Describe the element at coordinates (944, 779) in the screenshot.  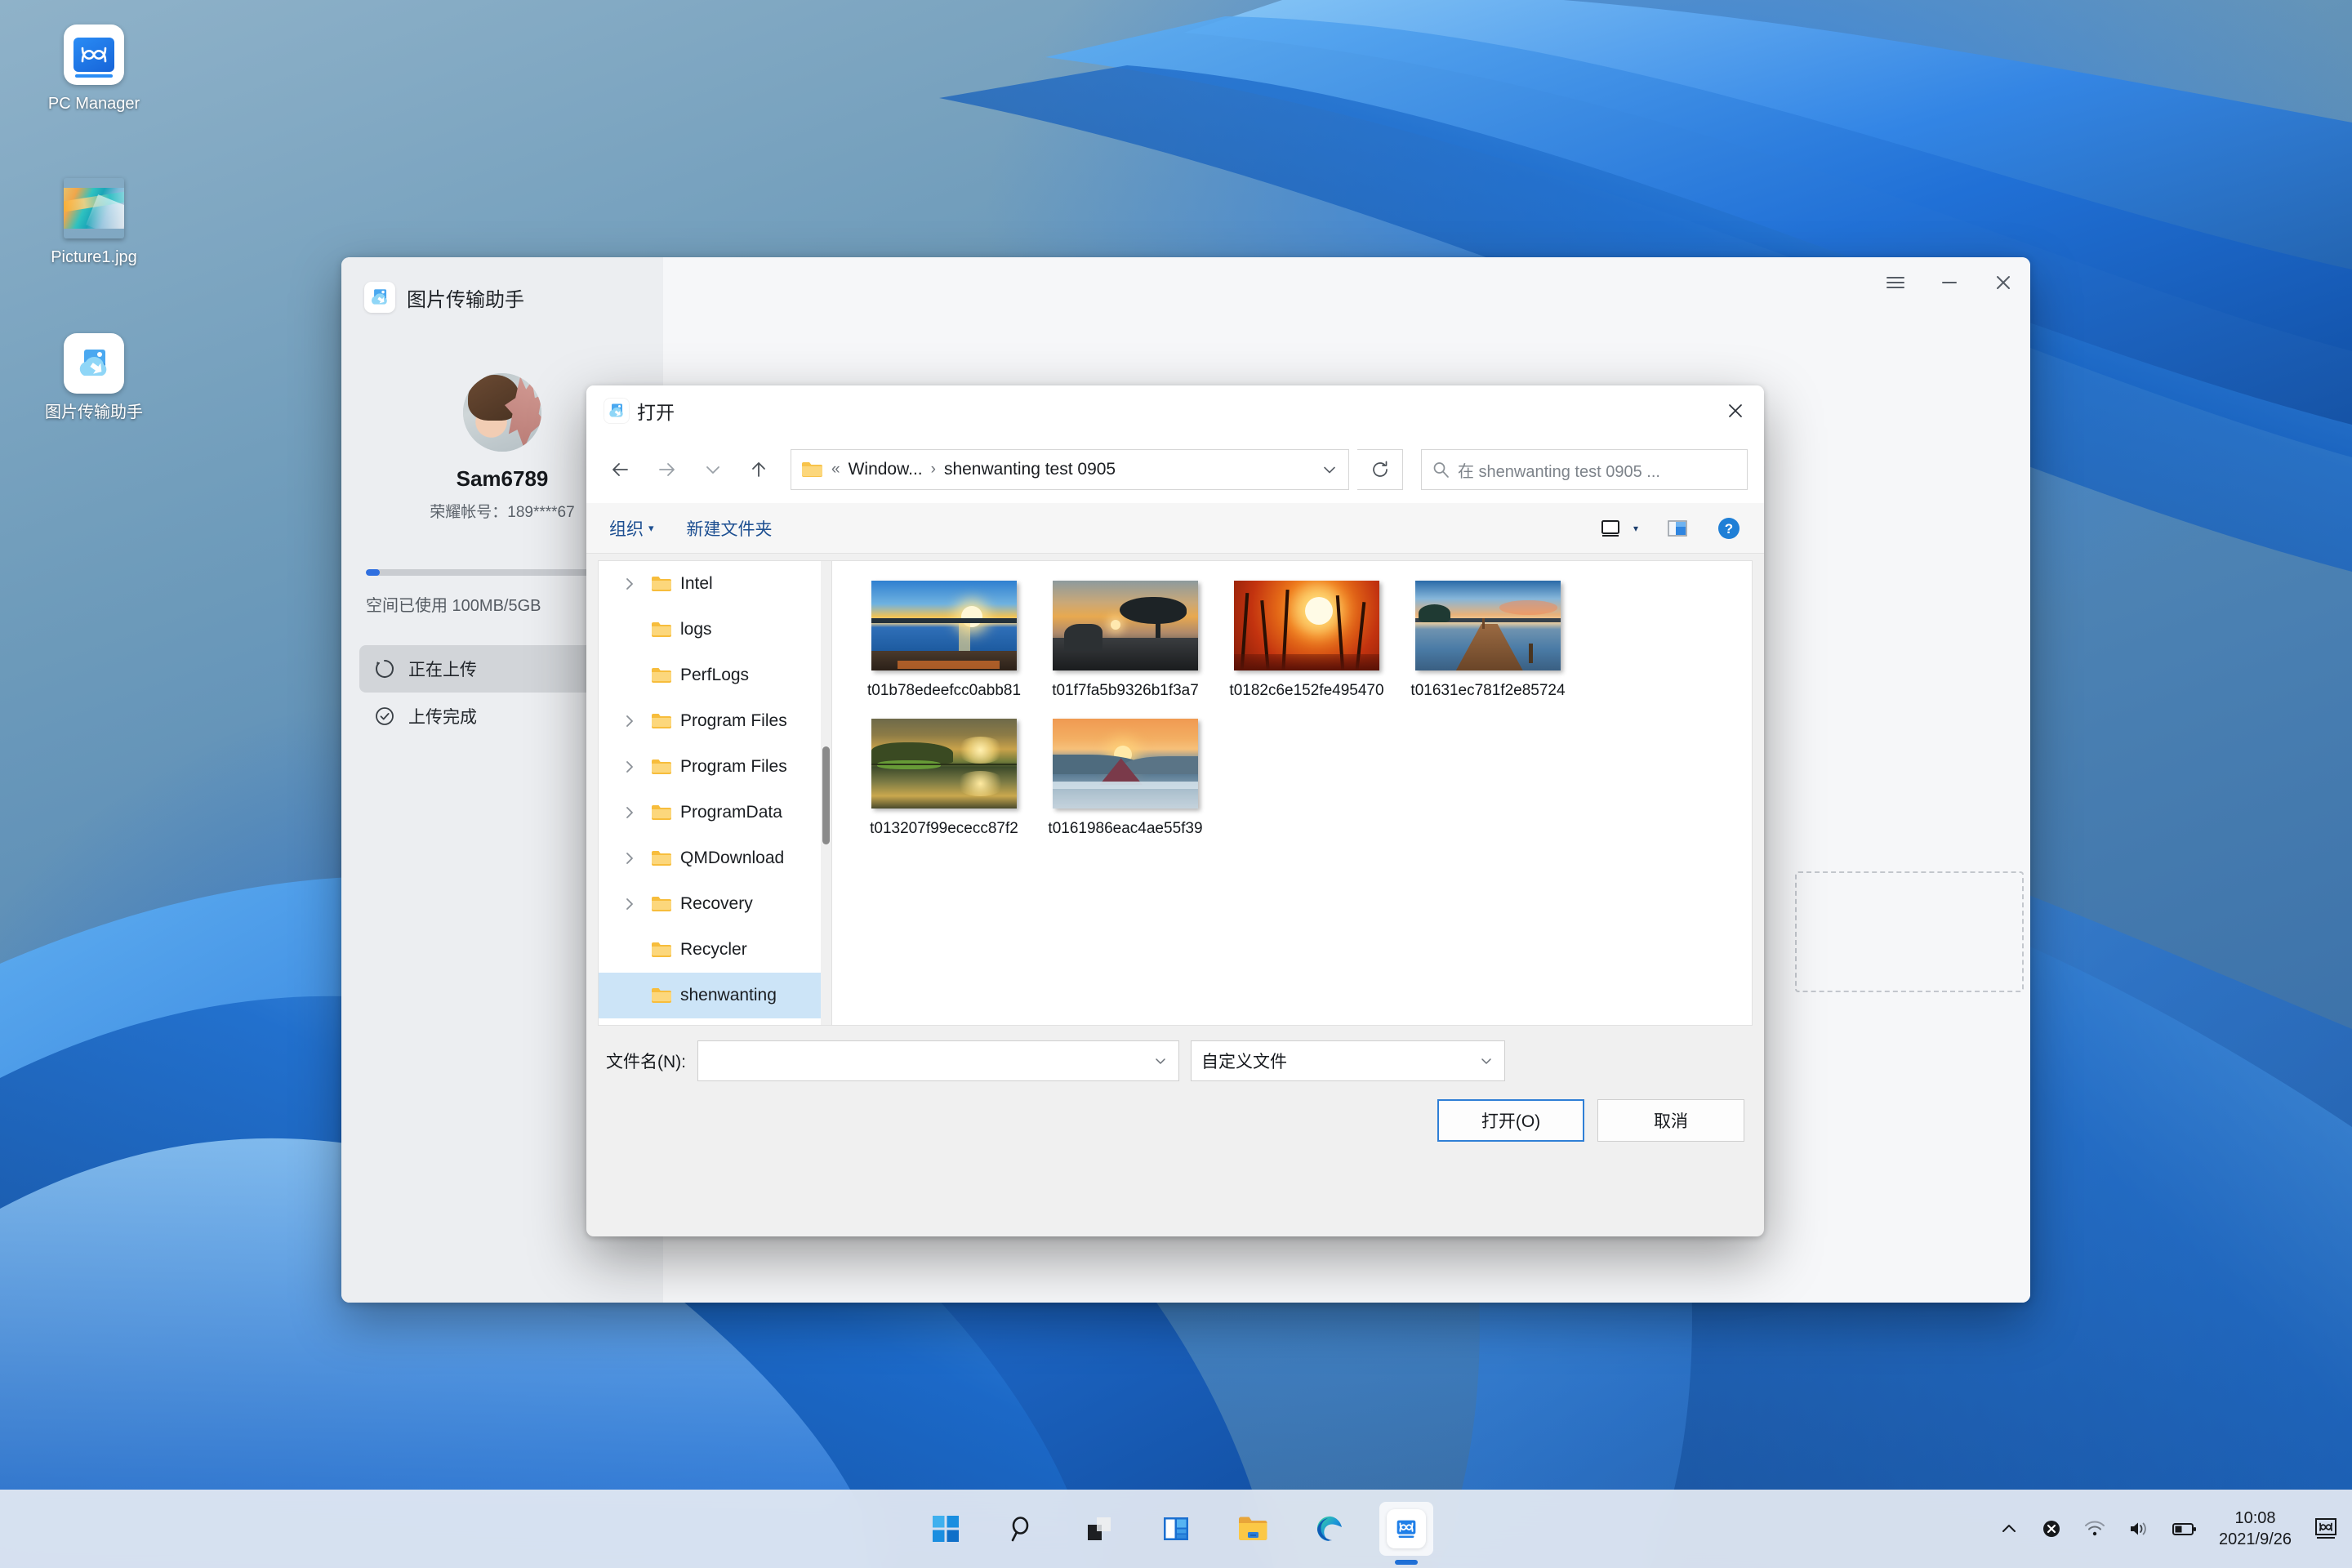
I see `file-item: t013207f99ececc87f2` at that location.